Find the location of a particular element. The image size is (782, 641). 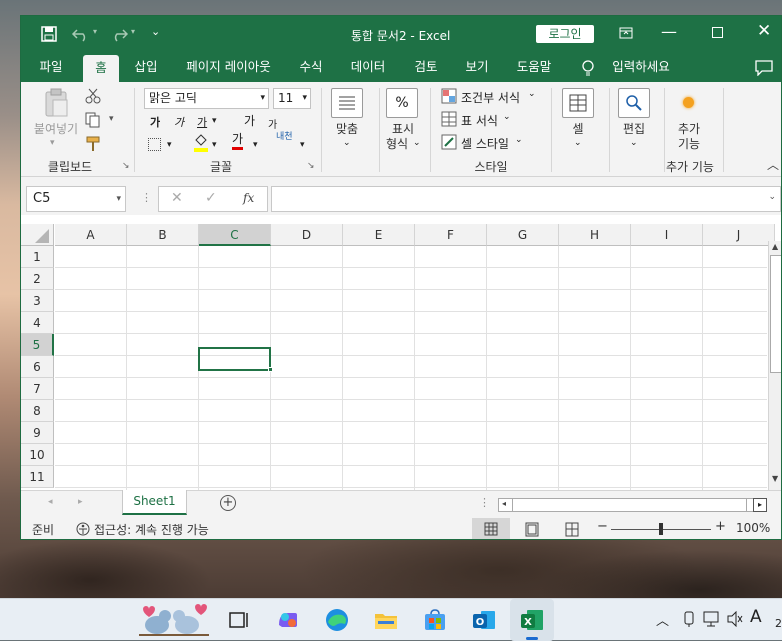

editing-dropdown-icon: ⌄ is located at coordinates (634, 143).